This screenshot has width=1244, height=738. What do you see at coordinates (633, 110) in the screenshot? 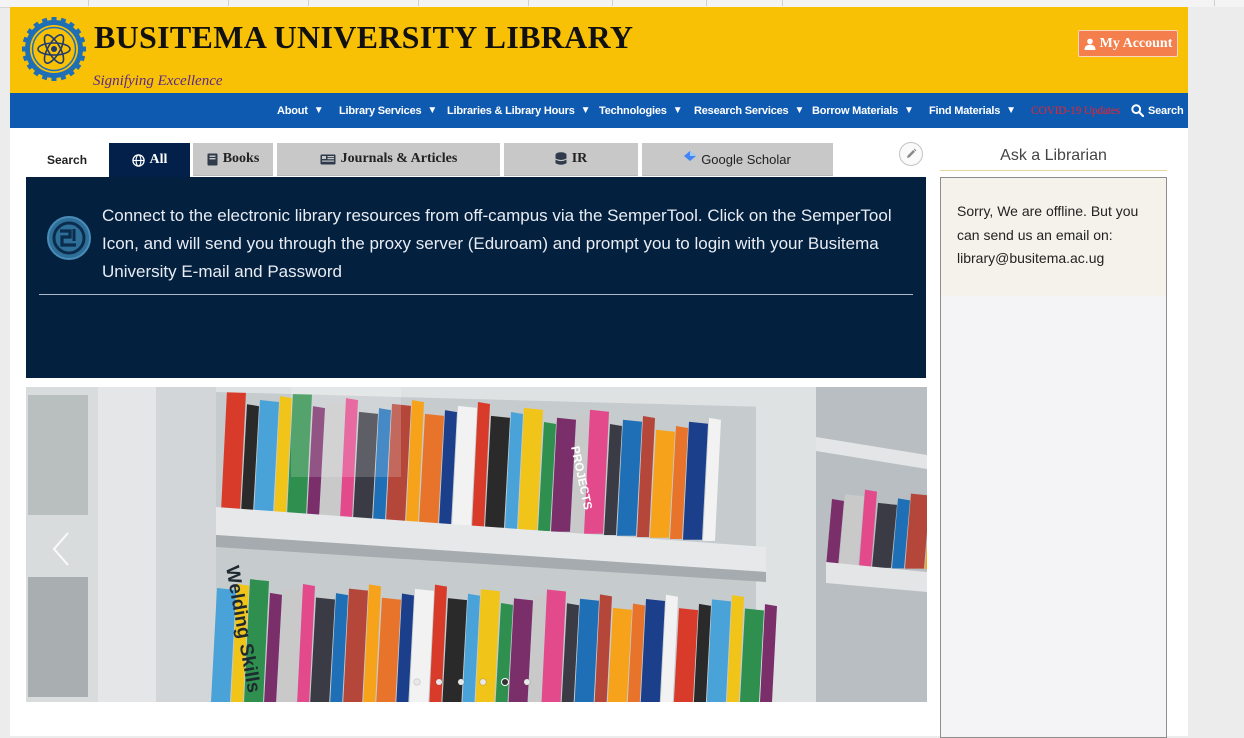
I see `nav-label: Technologies` at bounding box center [633, 110].